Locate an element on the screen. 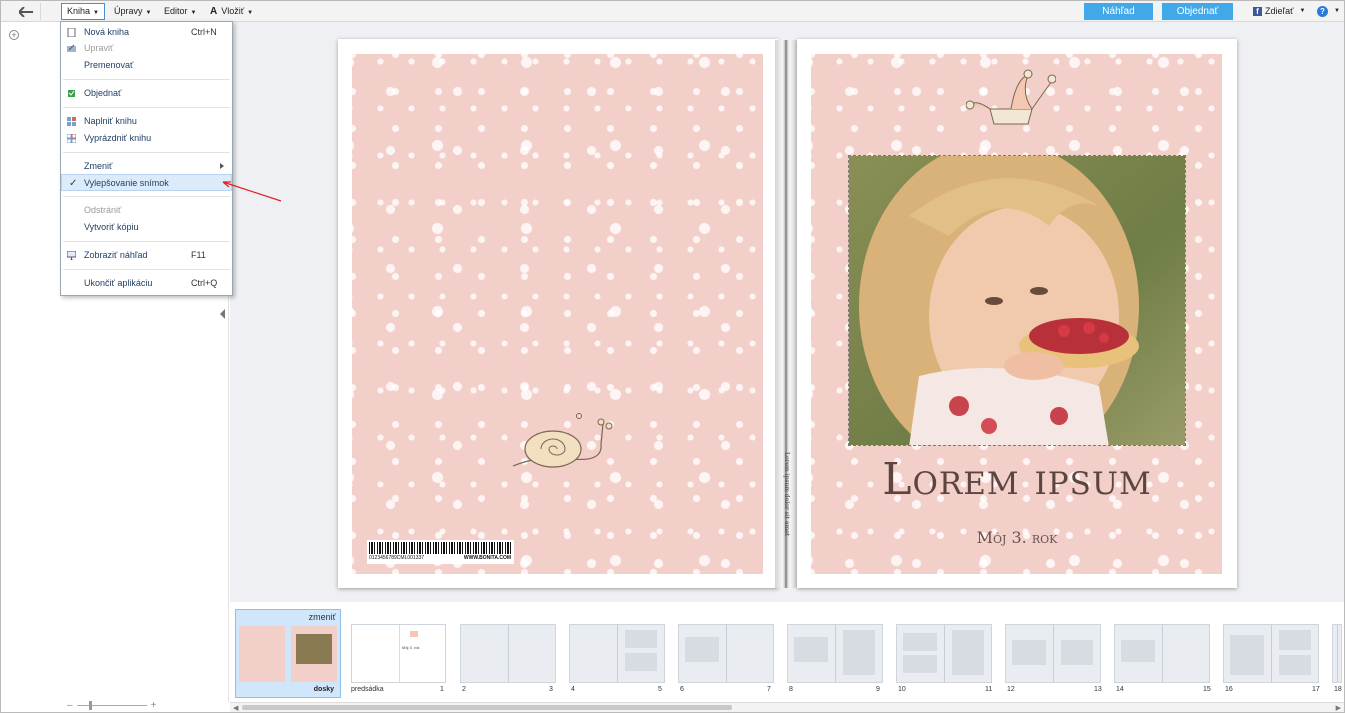  menu-vlozit: A Vložiť ▼ is located at coordinates (231, 11).